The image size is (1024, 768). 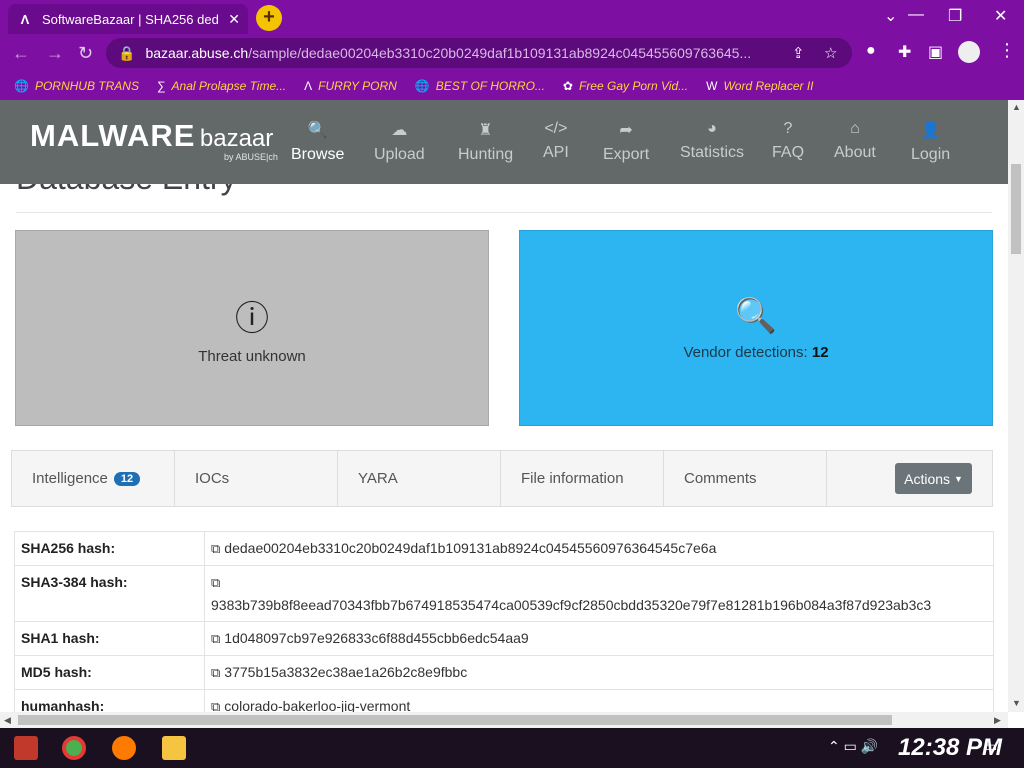 I want to click on tab-intelligence: Intelligence 12, so click(x=93, y=478).